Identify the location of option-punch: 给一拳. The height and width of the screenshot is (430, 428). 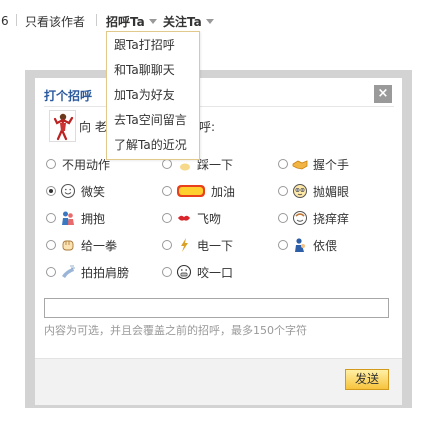
(81, 245).